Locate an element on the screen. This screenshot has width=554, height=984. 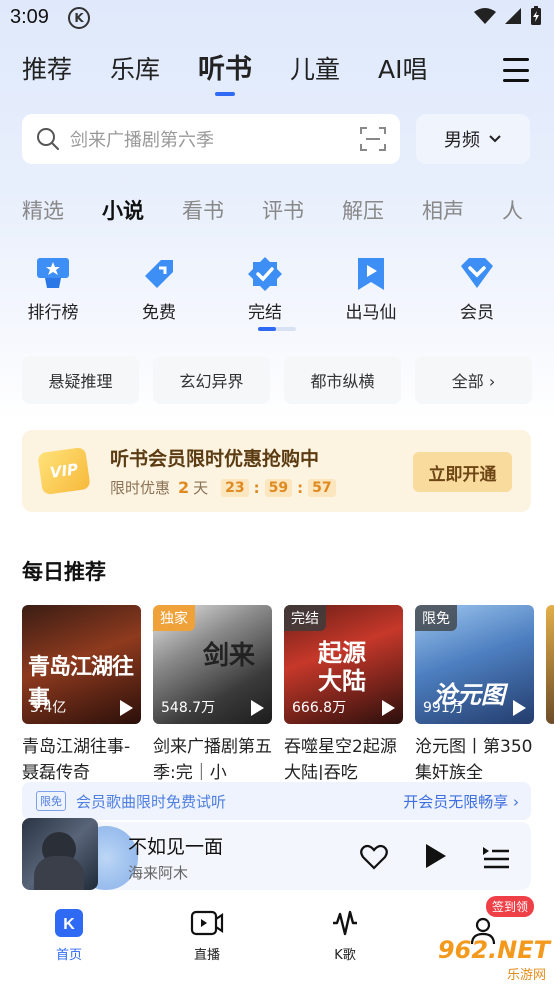
vip-open-button: 立即开通 is located at coordinates (462, 472).